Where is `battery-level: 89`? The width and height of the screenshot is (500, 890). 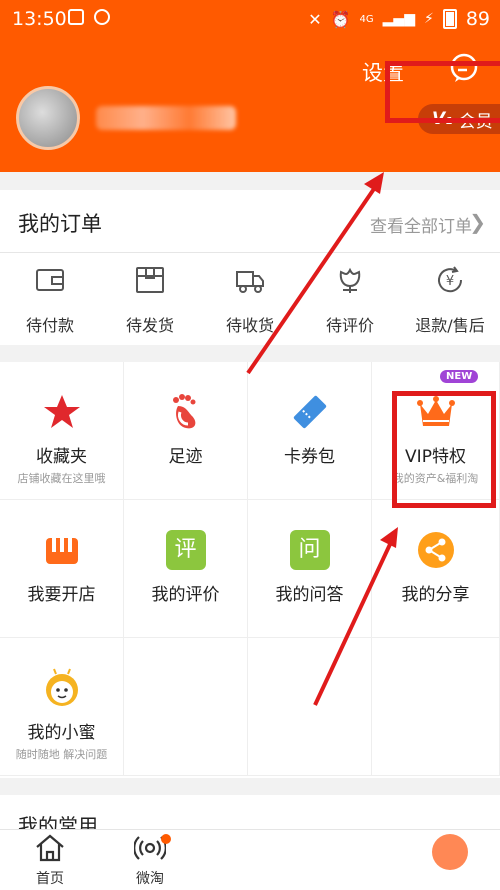
battery-level: 89 is located at coordinates (477, 19).